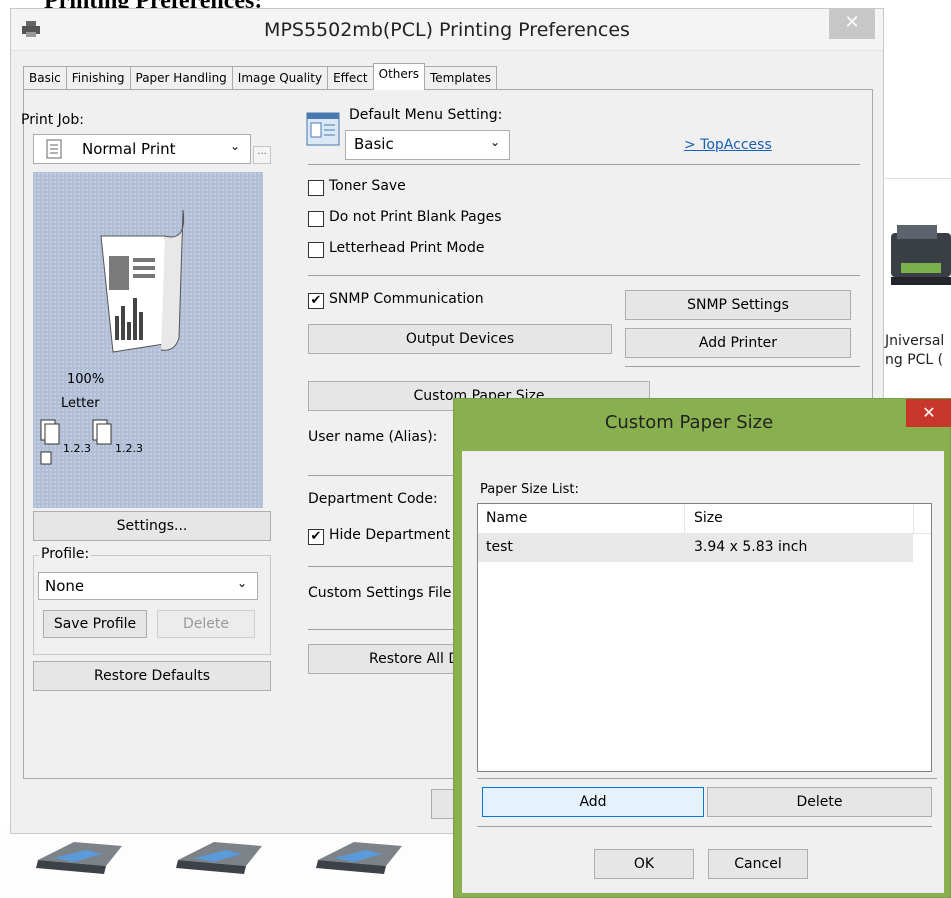 The height and width of the screenshot is (898, 951). I want to click on no-blank-pages-checkbox, so click(316, 219).